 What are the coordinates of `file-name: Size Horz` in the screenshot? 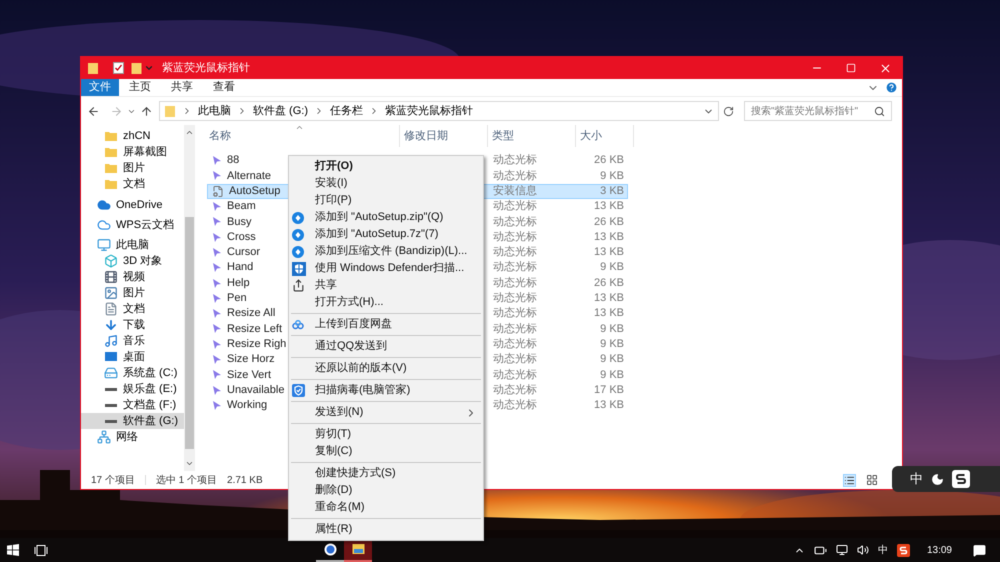 It's located at (251, 360).